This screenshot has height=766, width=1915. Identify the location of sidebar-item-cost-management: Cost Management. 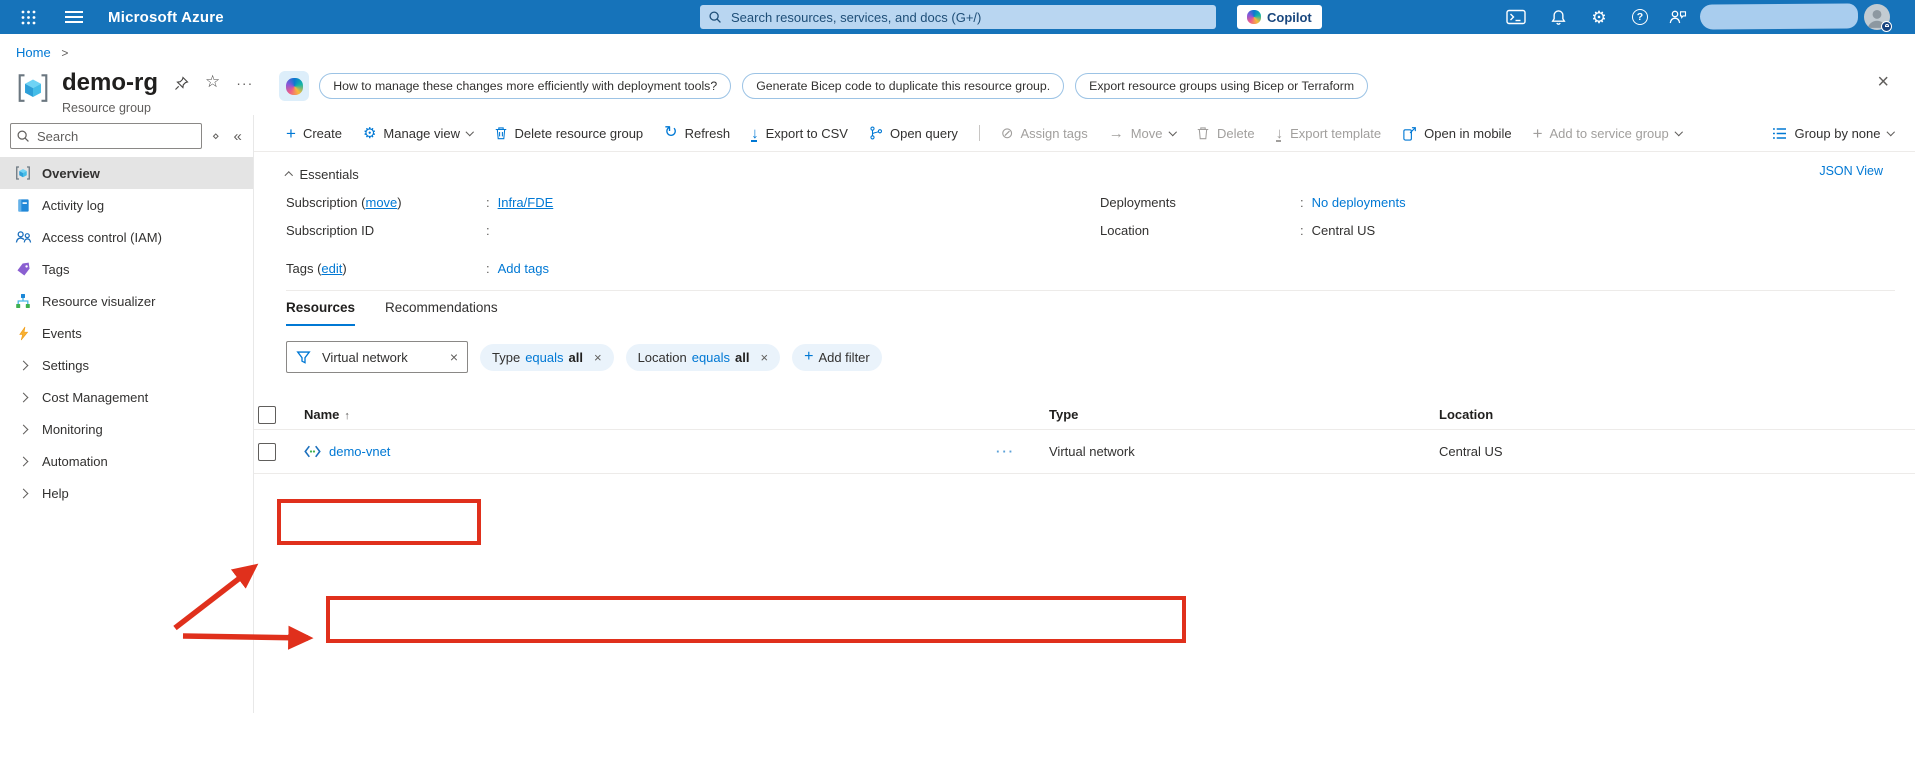
(126, 397).